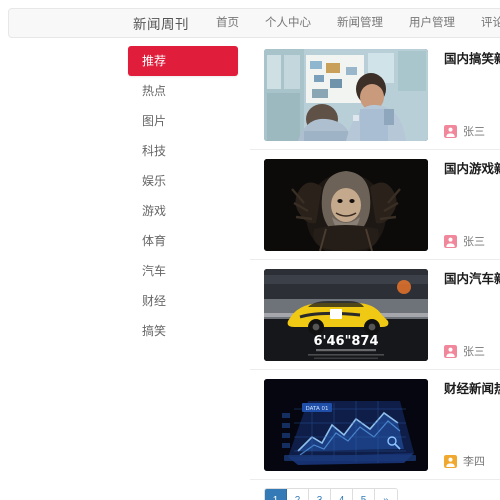 The image size is (500, 500). I want to click on main-nav: 首页 个人中心 新闻管理 用户管理 评论管理, so click(351, 23).